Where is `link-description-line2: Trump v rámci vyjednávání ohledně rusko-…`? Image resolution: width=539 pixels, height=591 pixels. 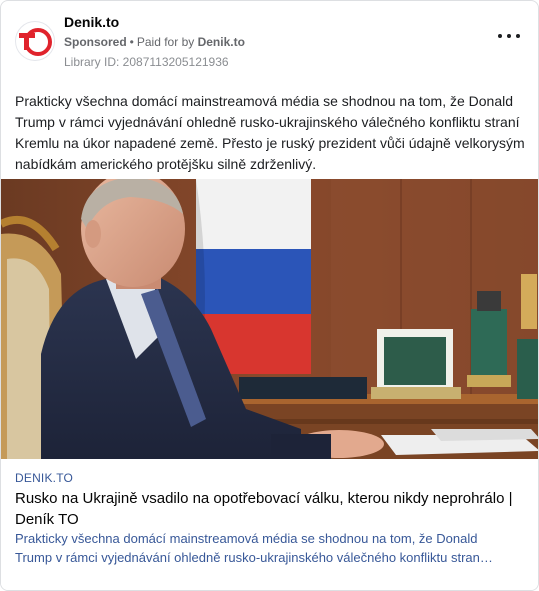 link-description-line2: Trump v rámci vyjednávání ohledně rusko-… is located at coordinates (254, 557).